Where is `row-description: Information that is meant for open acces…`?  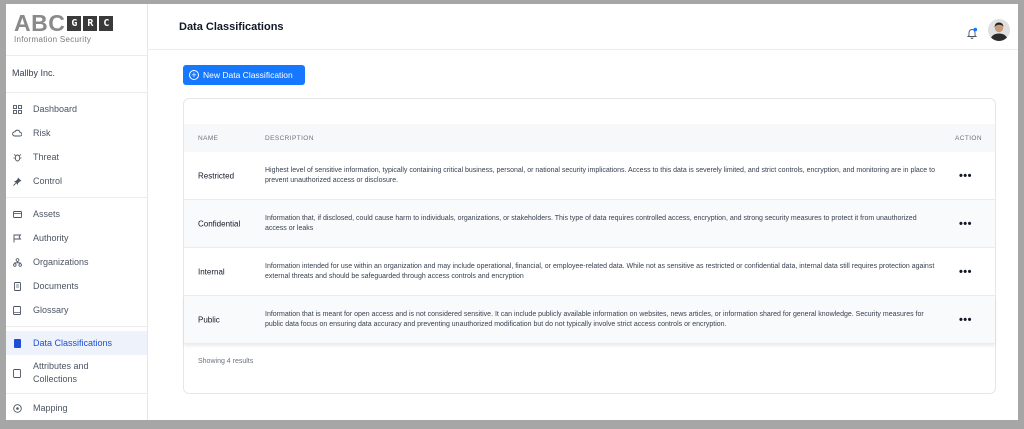
row-description: Information that is meant for open acces… is located at coordinates (594, 319).